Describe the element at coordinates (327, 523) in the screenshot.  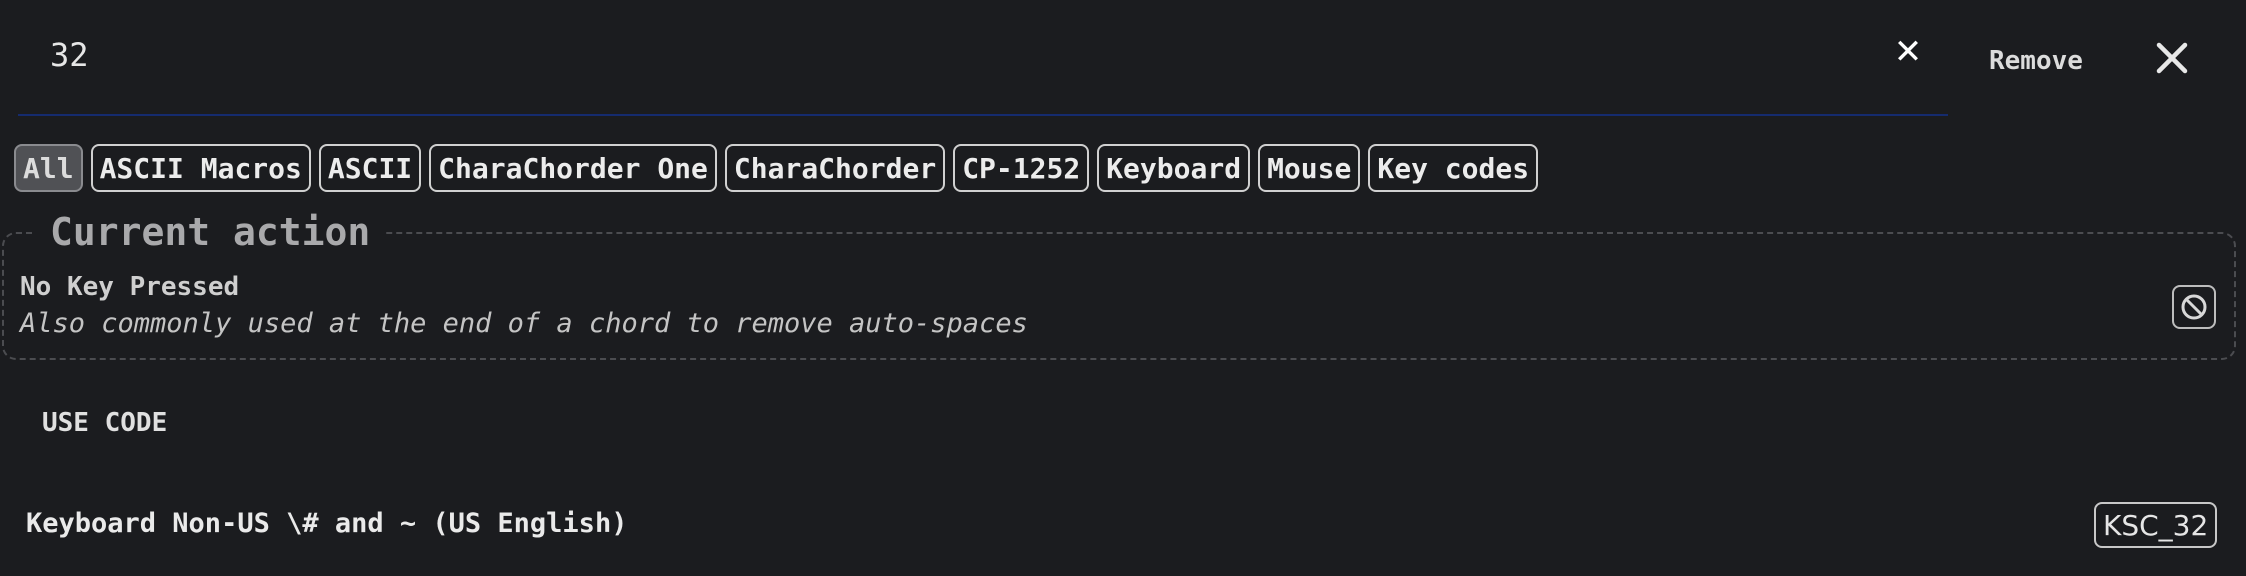
I see `result-label: Keyboard Non-US \# and ~ (US English)` at that location.